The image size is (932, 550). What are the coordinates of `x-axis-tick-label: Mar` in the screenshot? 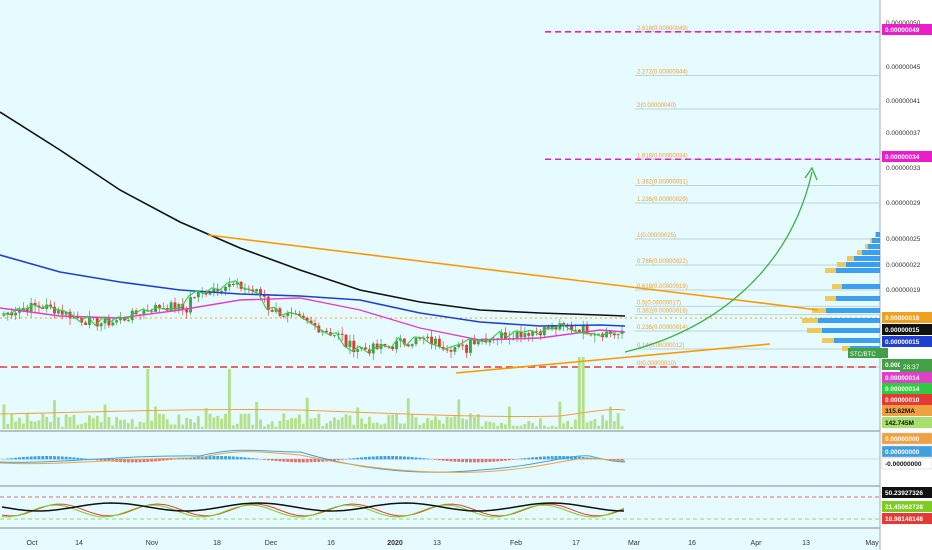 It's located at (634, 543).